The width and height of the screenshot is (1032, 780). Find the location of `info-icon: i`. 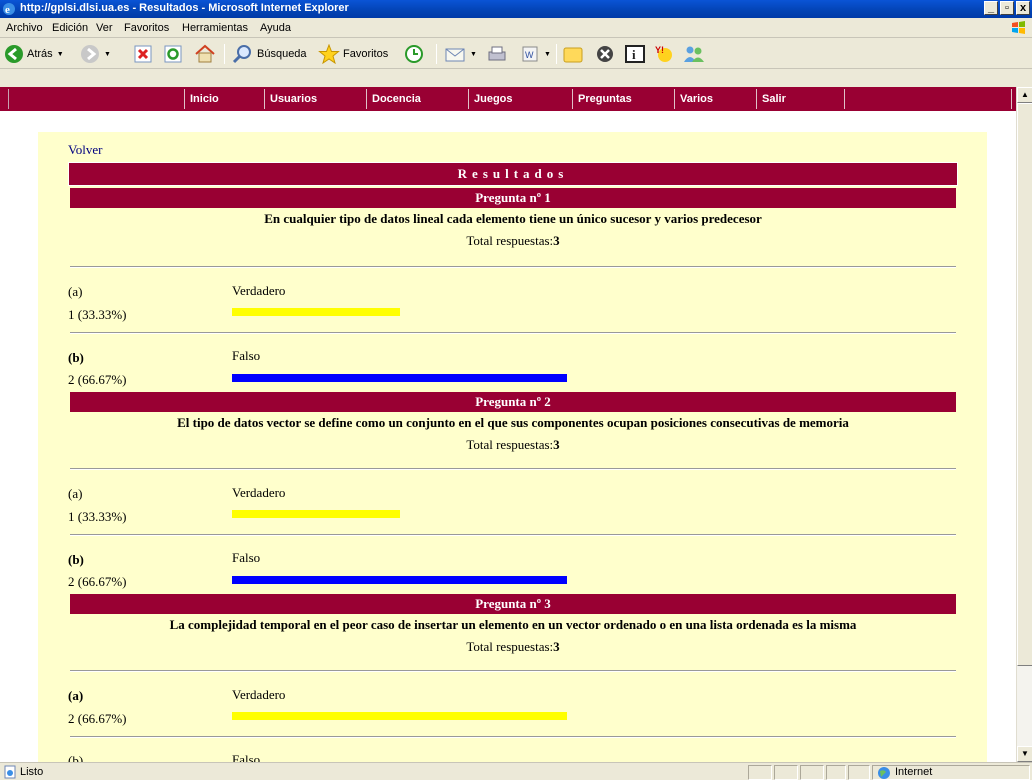

info-icon: i is located at coordinates (635, 54).